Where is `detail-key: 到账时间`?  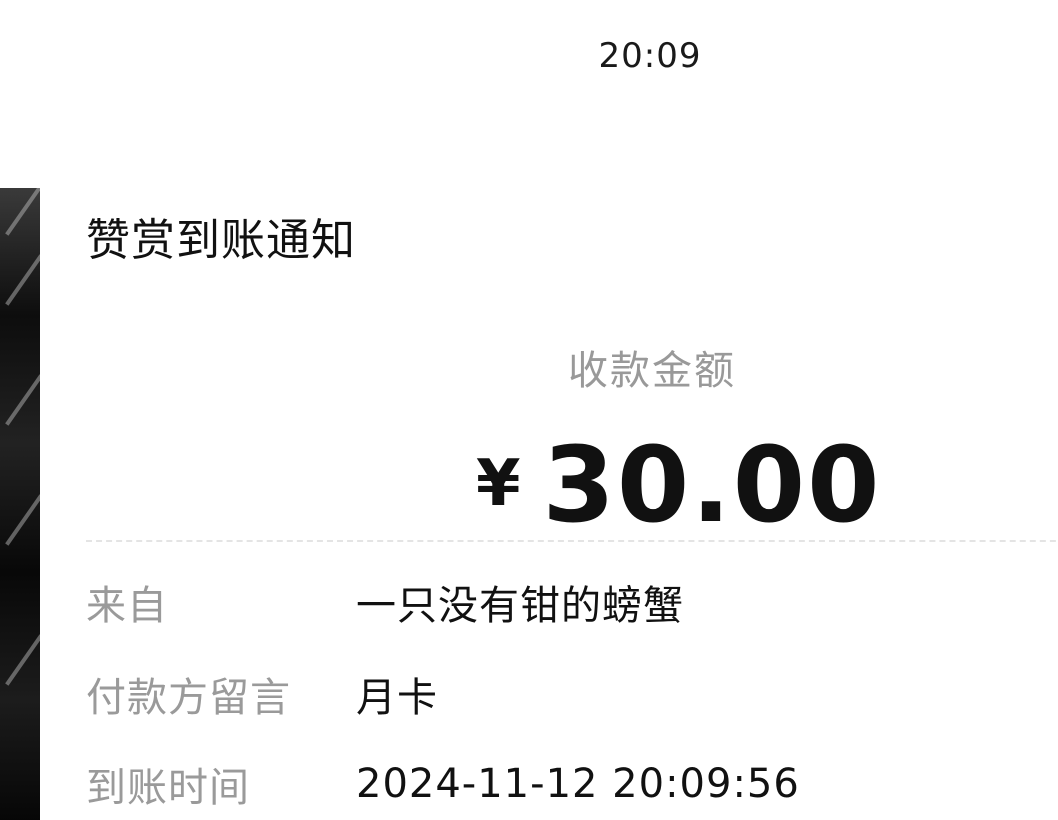 detail-key: 到账时间 is located at coordinates (168, 788).